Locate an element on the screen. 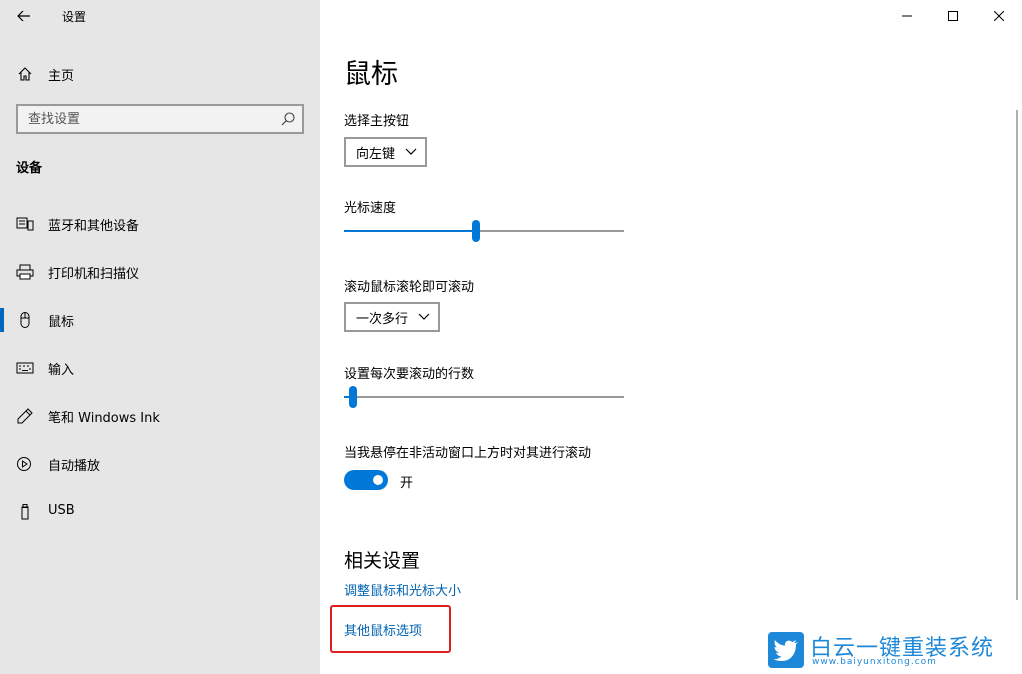  slider-track is located at coordinates (484, 397).